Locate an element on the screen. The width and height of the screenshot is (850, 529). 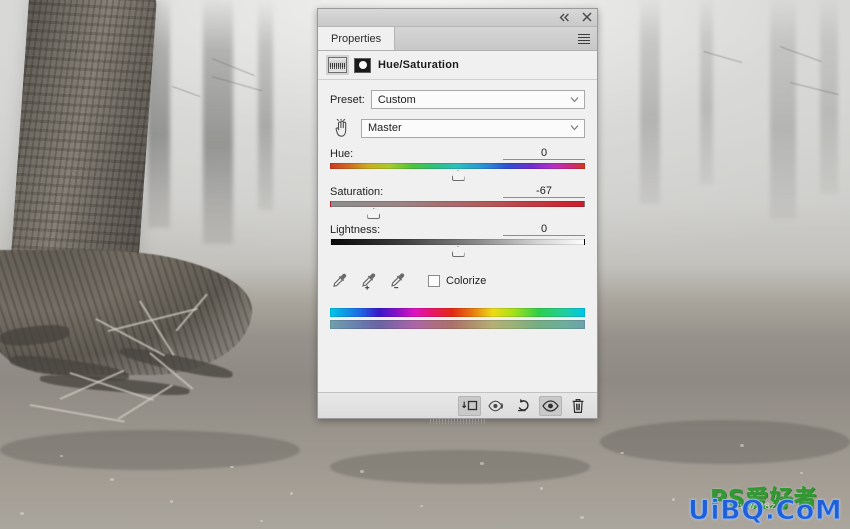
hue-slider-head: Hue: 0 is located at coordinates (457, 153).